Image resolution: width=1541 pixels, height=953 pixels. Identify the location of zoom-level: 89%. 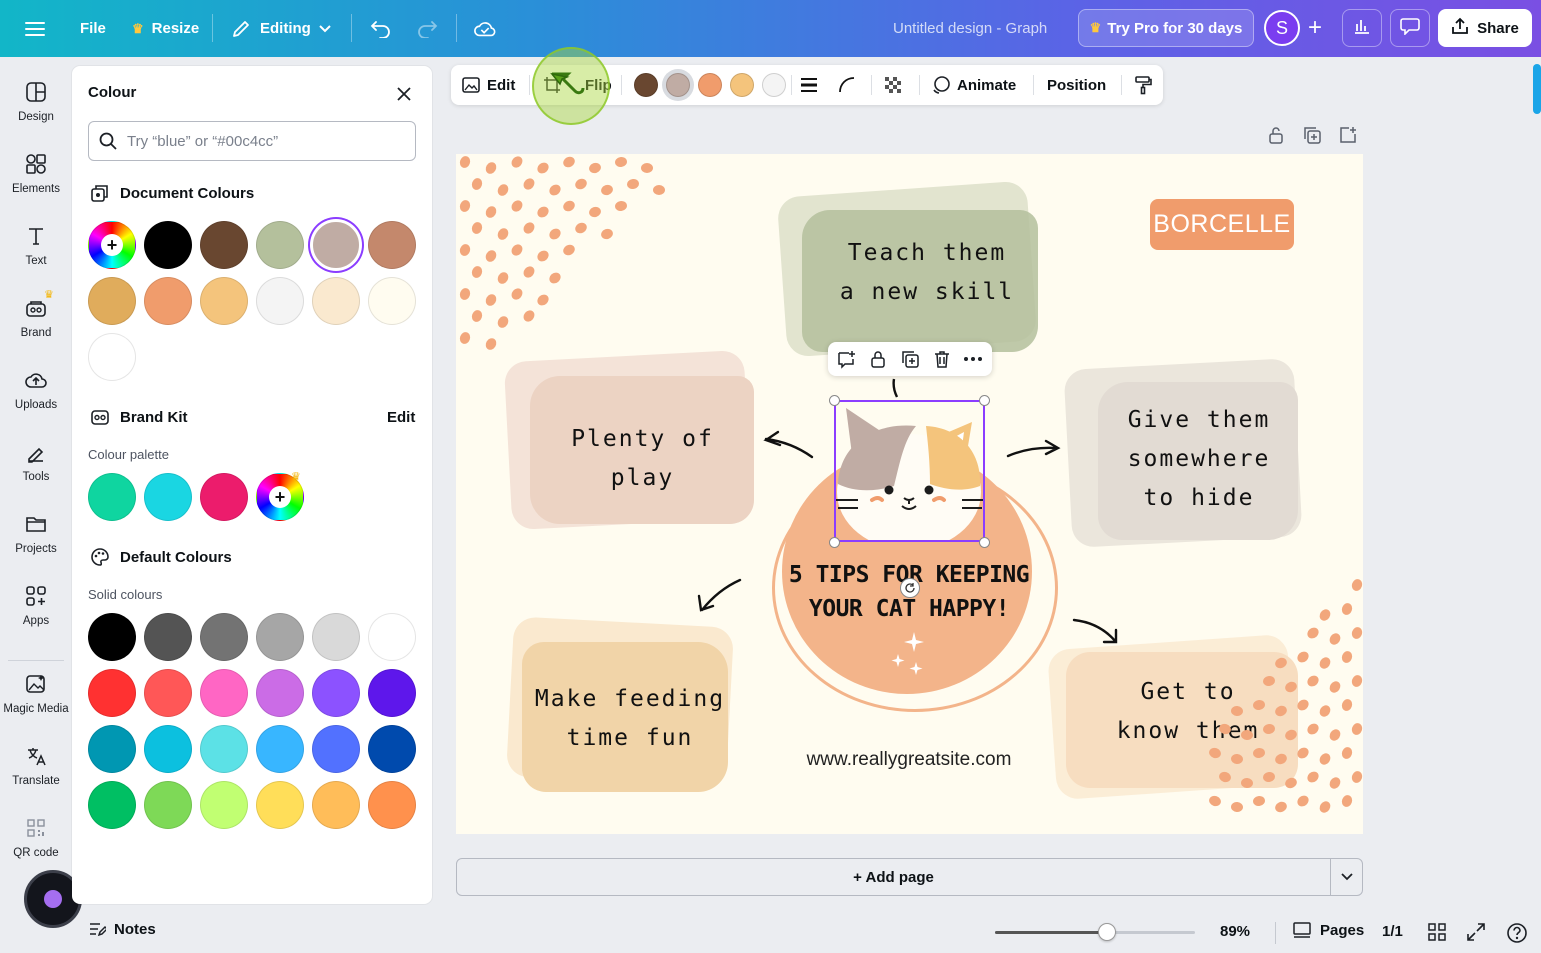
(1235, 931).